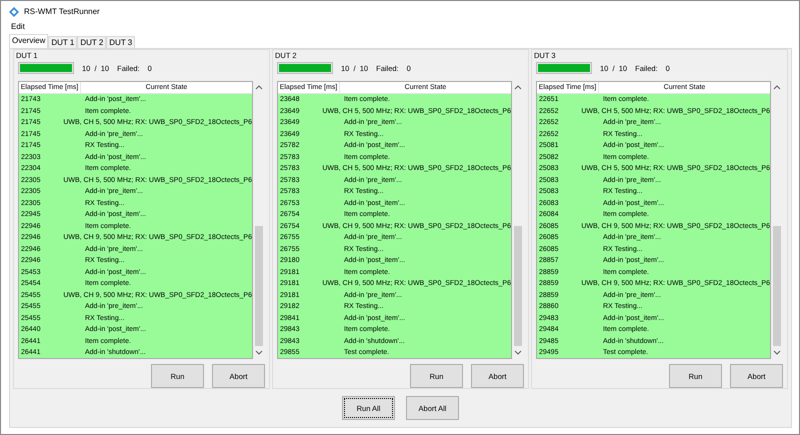 This screenshot has width=800, height=435. What do you see at coordinates (18, 28) in the screenshot?
I see `menu-item: Edit` at bounding box center [18, 28].